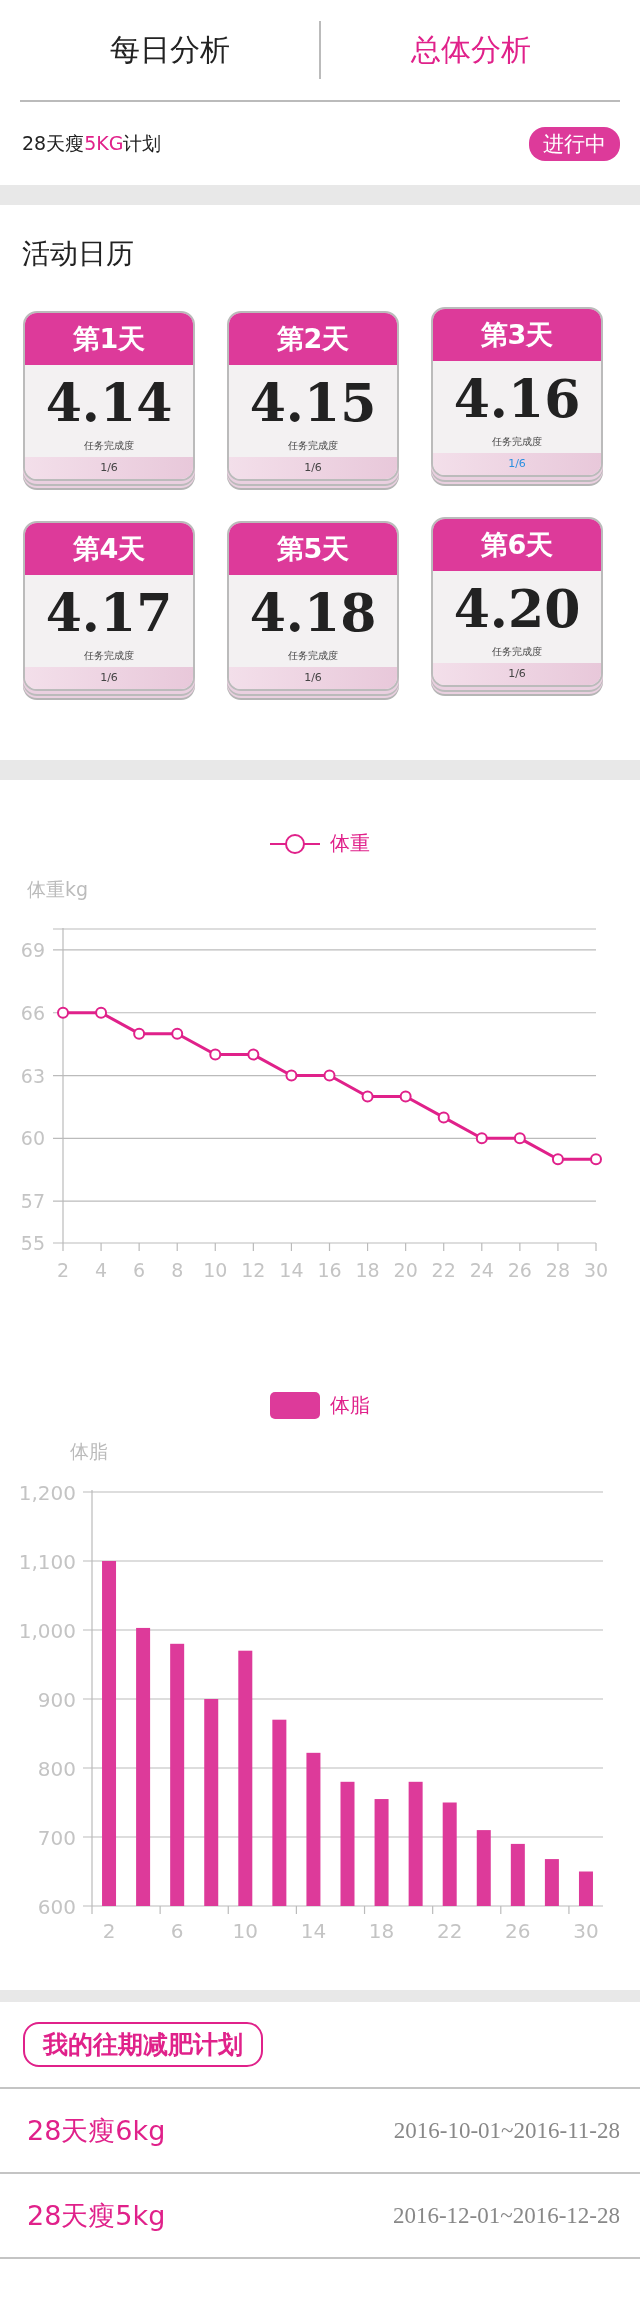 The image size is (640, 2311). What do you see at coordinates (47, 1631) in the screenshot?
I see `y-tick-label: 1,000` at bounding box center [47, 1631].